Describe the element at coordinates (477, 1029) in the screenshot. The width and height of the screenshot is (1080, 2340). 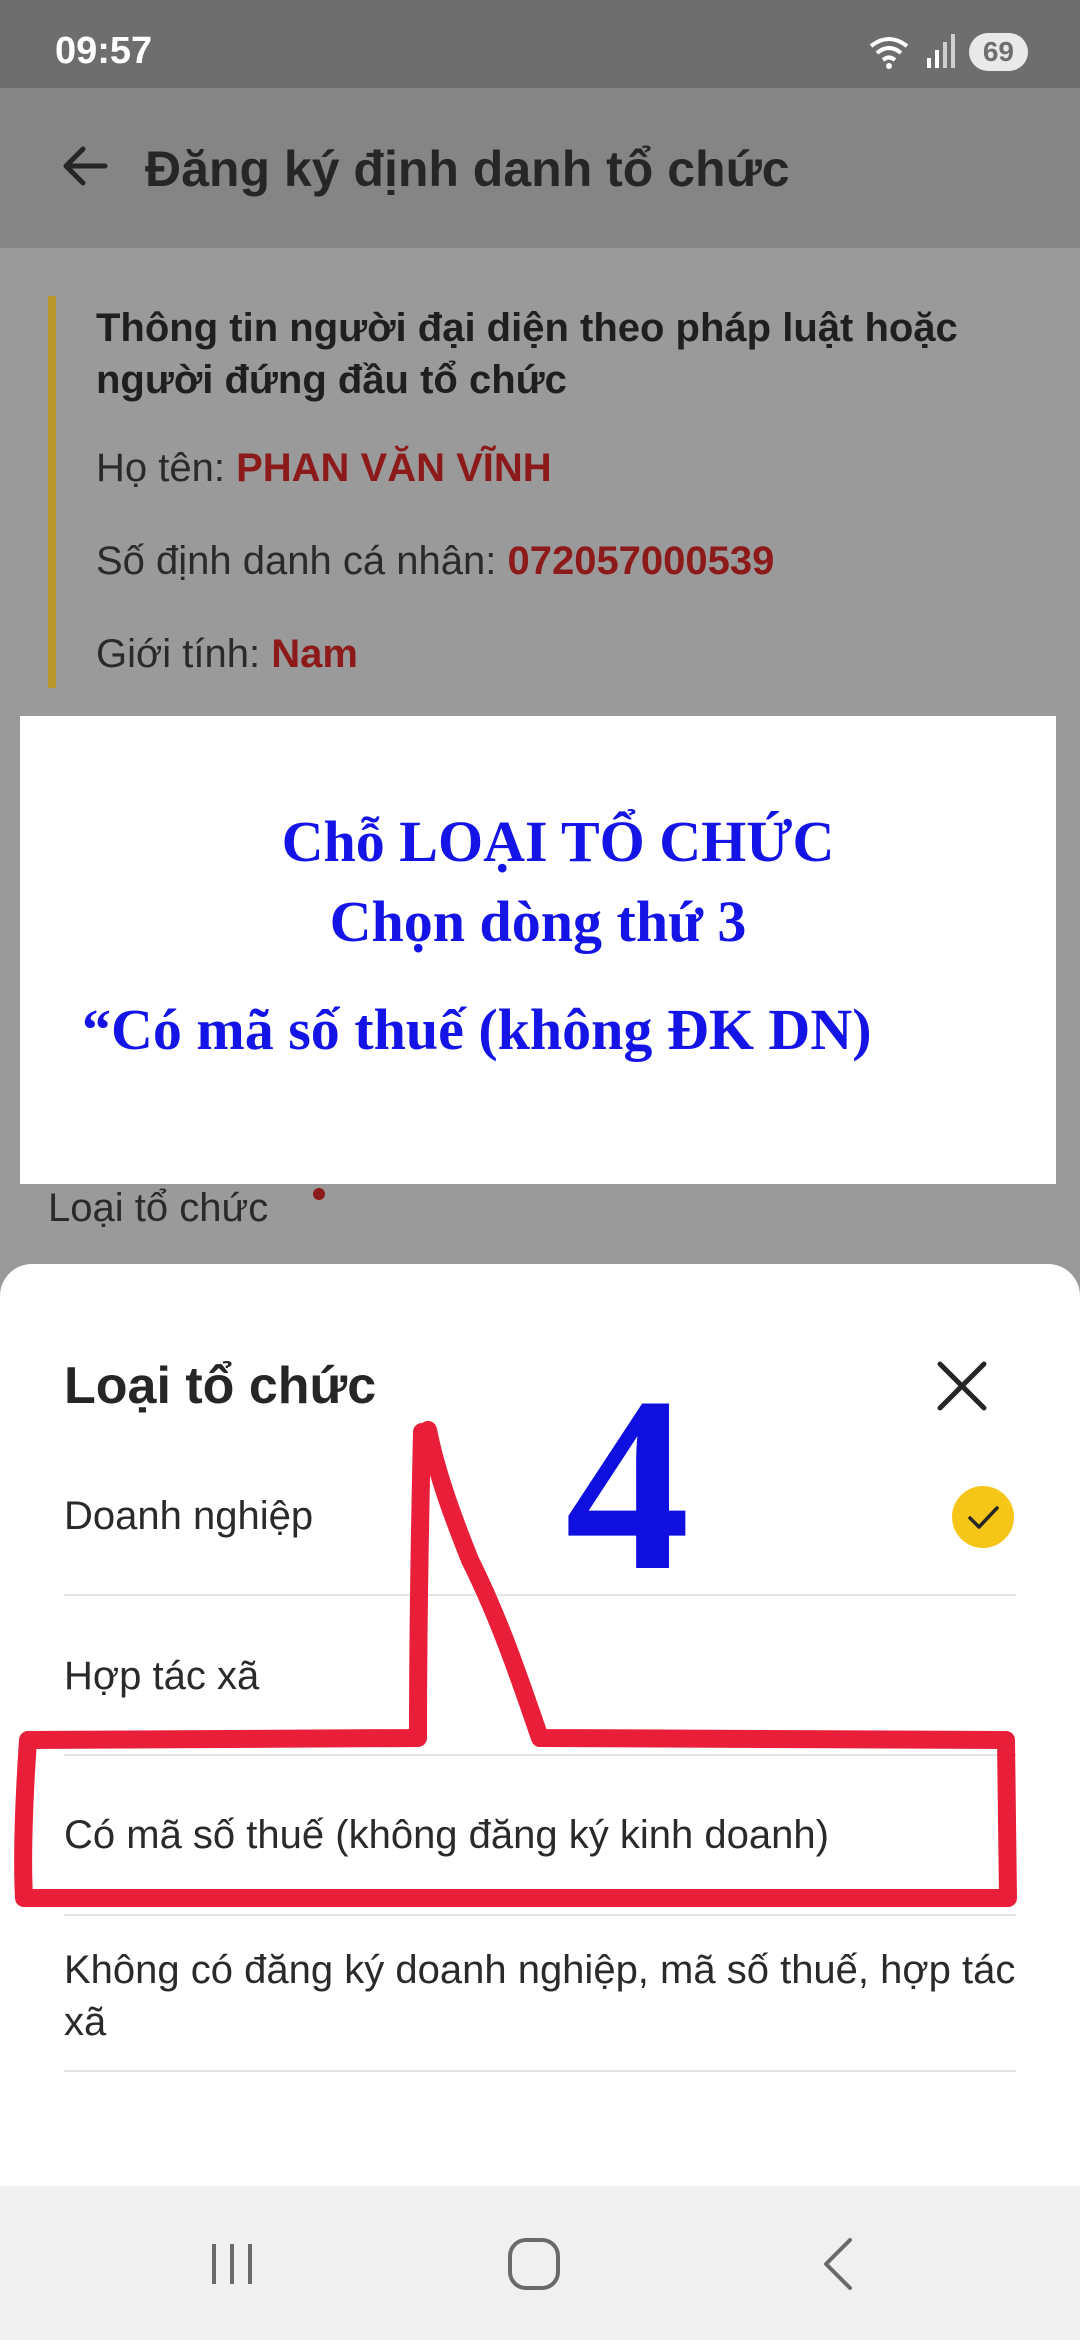
I see `instruction-line-3: “Có mã số thuế (không ĐK DN)` at that location.